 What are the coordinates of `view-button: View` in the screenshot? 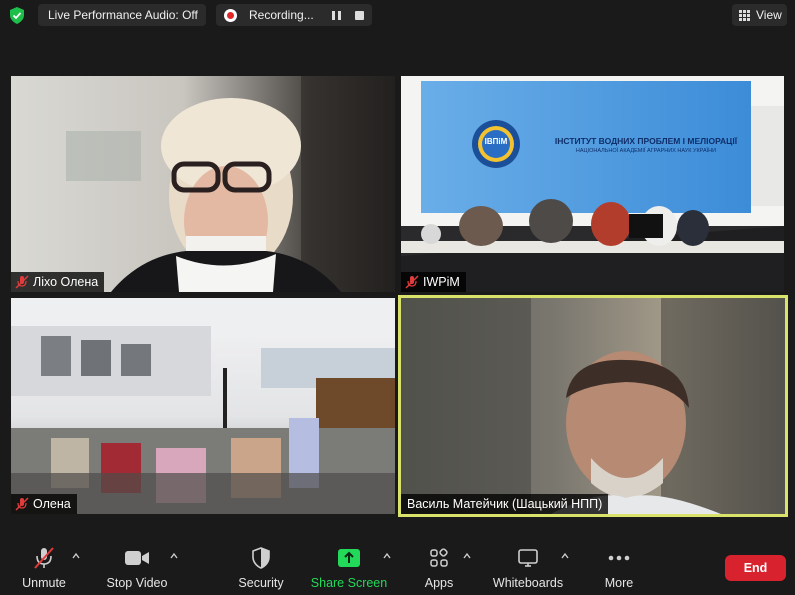 It's located at (759, 15).